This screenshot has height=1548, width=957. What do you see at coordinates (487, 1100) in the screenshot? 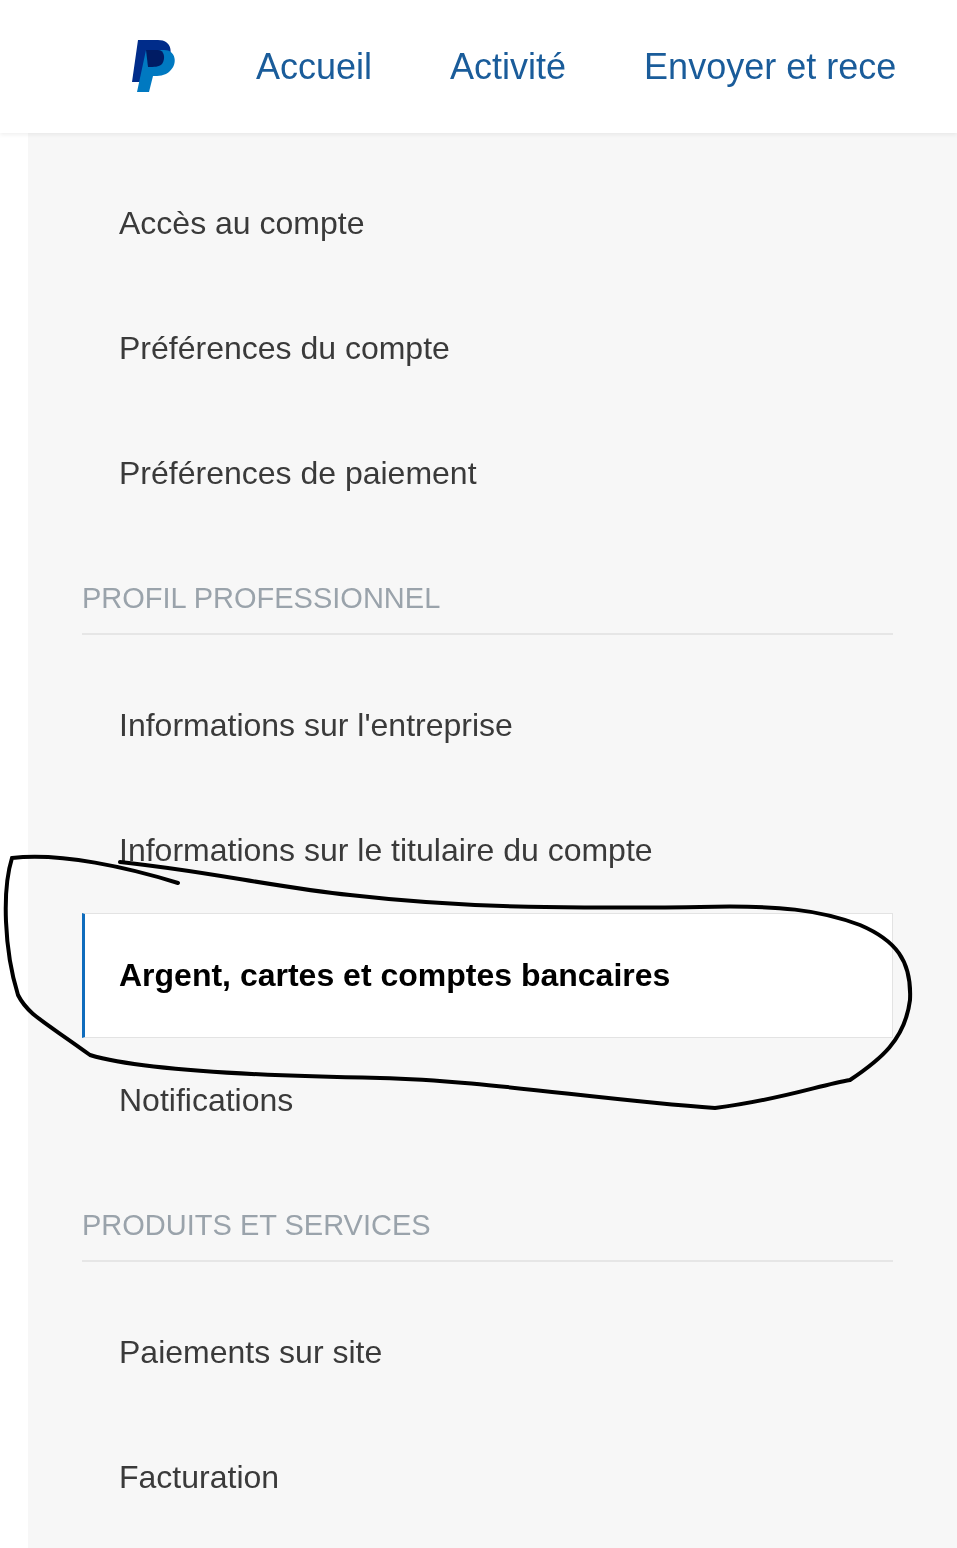
I see `sidebar-item: Notifications` at bounding box center [487, 1100].